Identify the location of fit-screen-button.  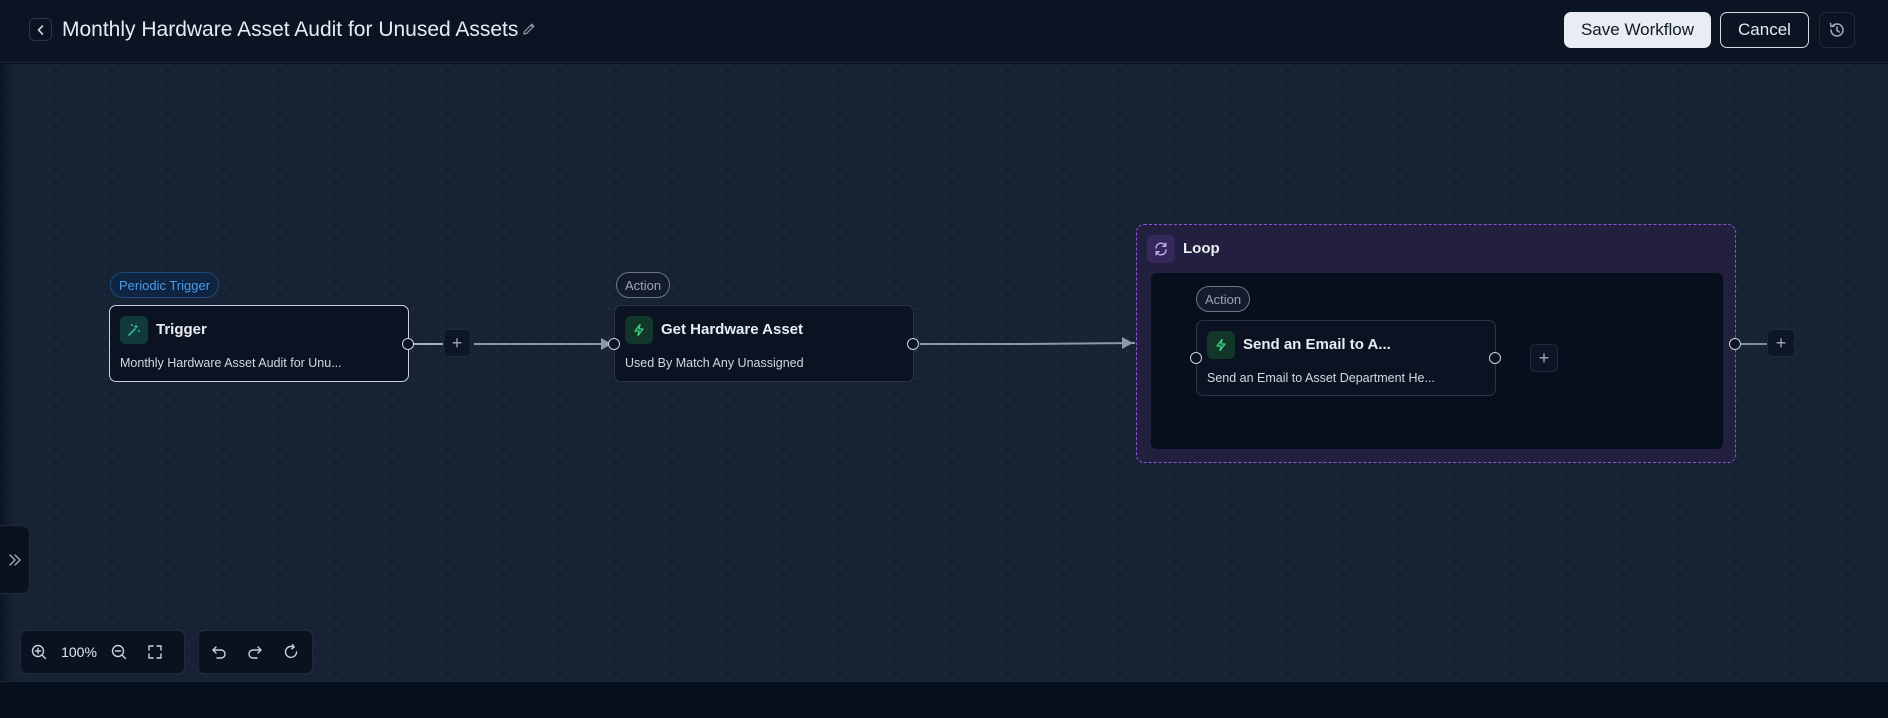
(155, 652).